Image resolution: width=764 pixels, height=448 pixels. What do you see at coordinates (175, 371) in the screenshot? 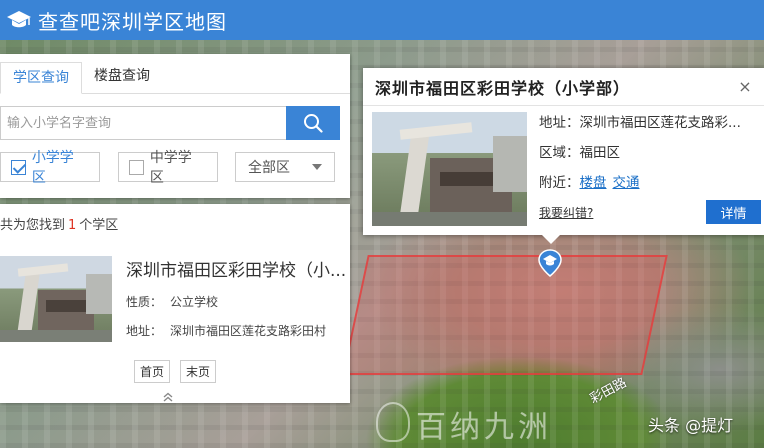
I see `pager: 首页 末页` at bounding box center [175, 371].